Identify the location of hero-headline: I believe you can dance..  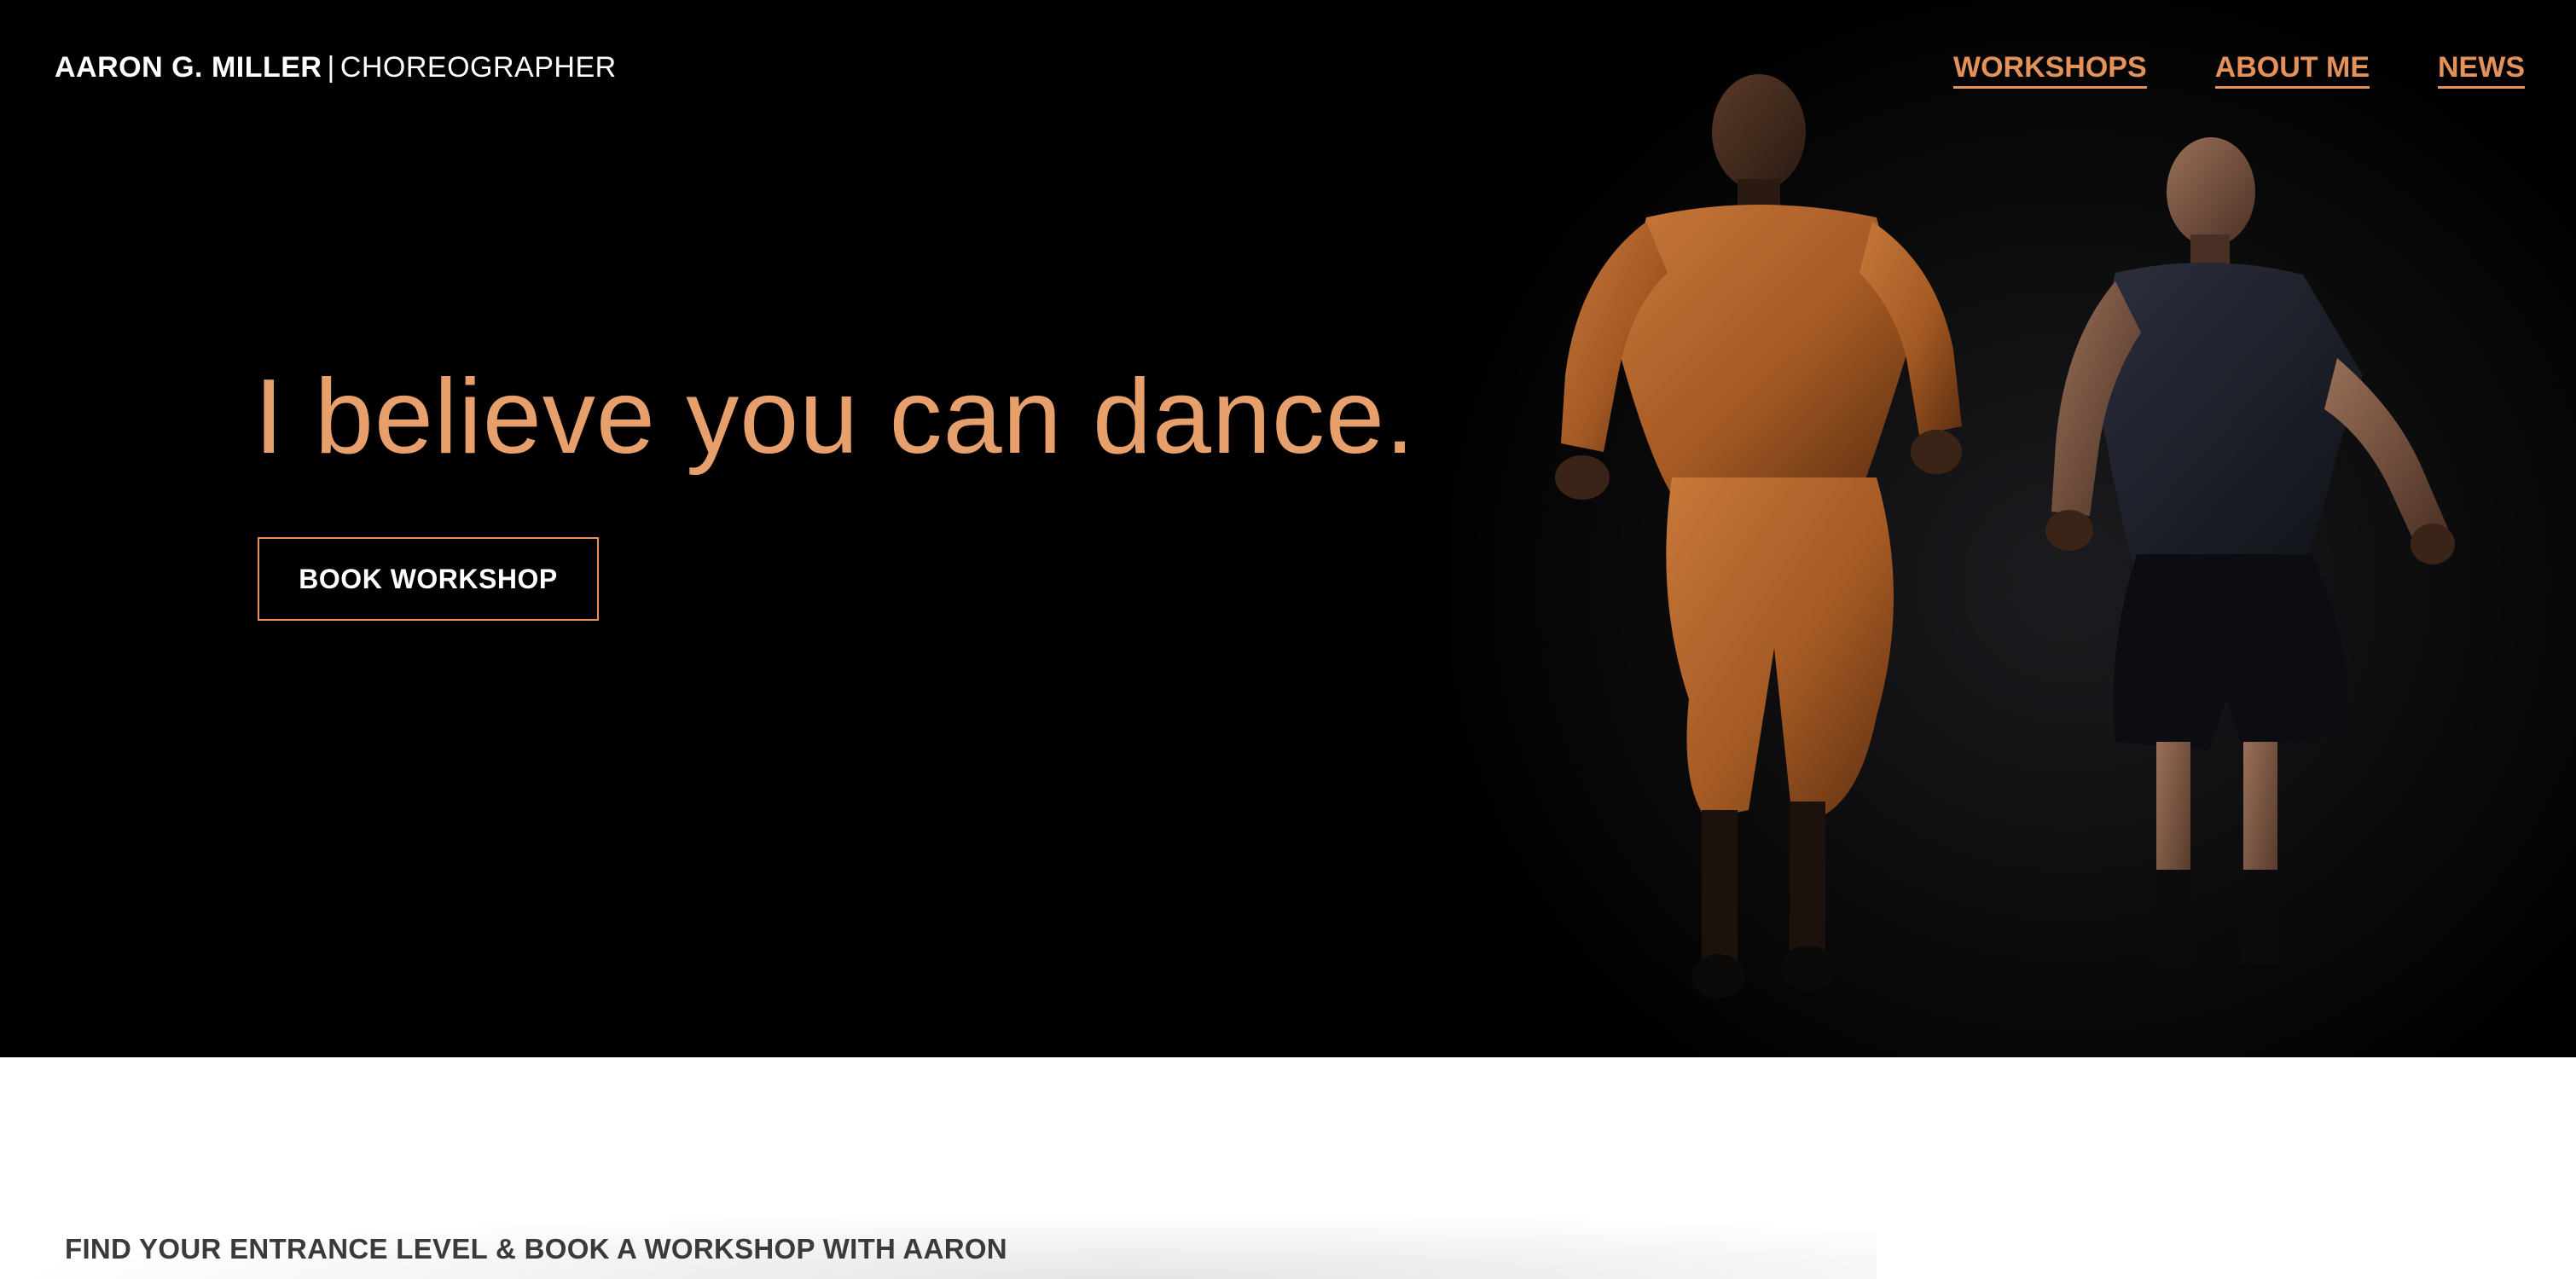
(835, 417).